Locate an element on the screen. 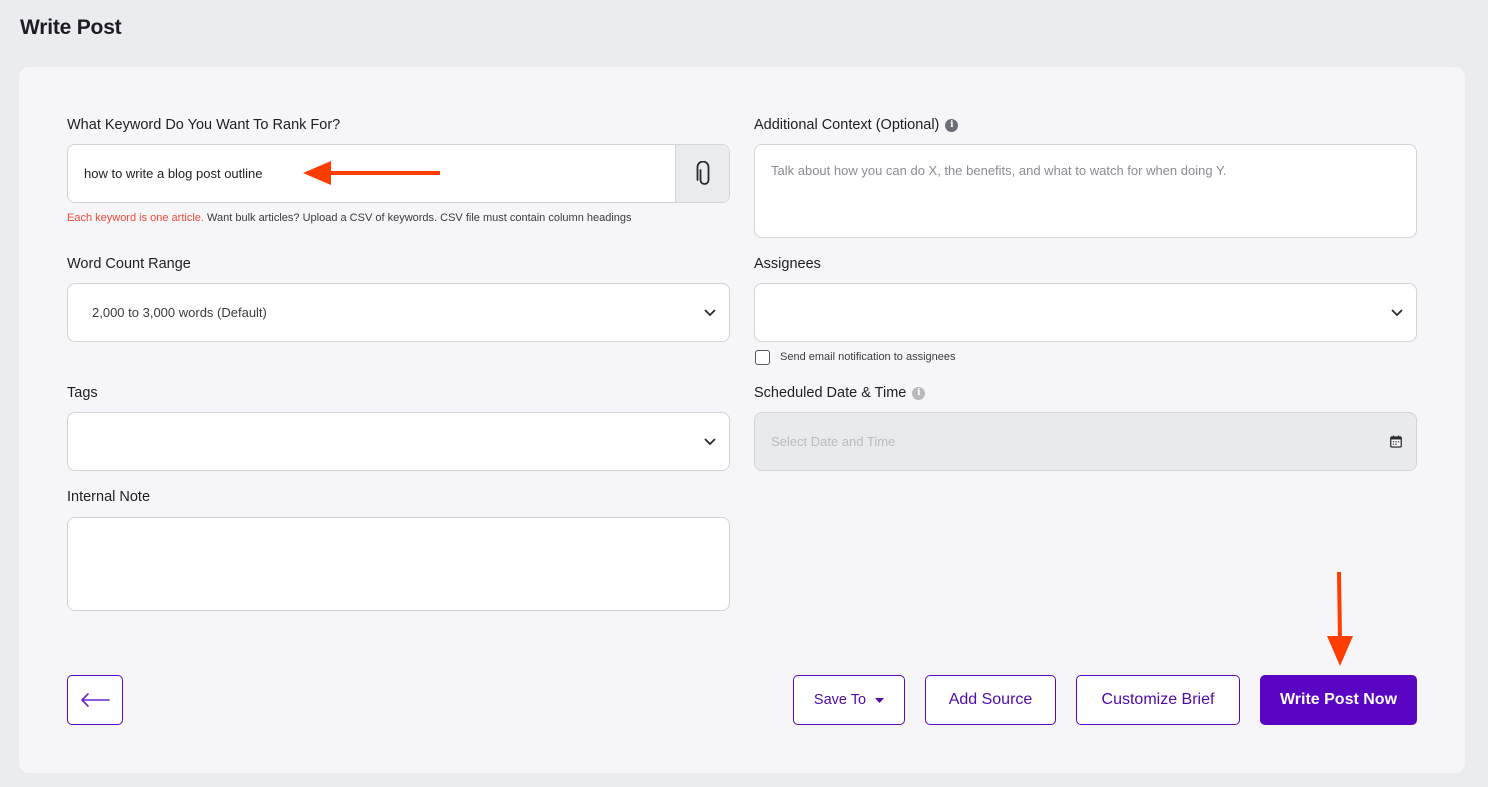 Image resolution: width=1488 pixels, height=787 pixels. tags-label: Tags is located at coordinates (82, 393).